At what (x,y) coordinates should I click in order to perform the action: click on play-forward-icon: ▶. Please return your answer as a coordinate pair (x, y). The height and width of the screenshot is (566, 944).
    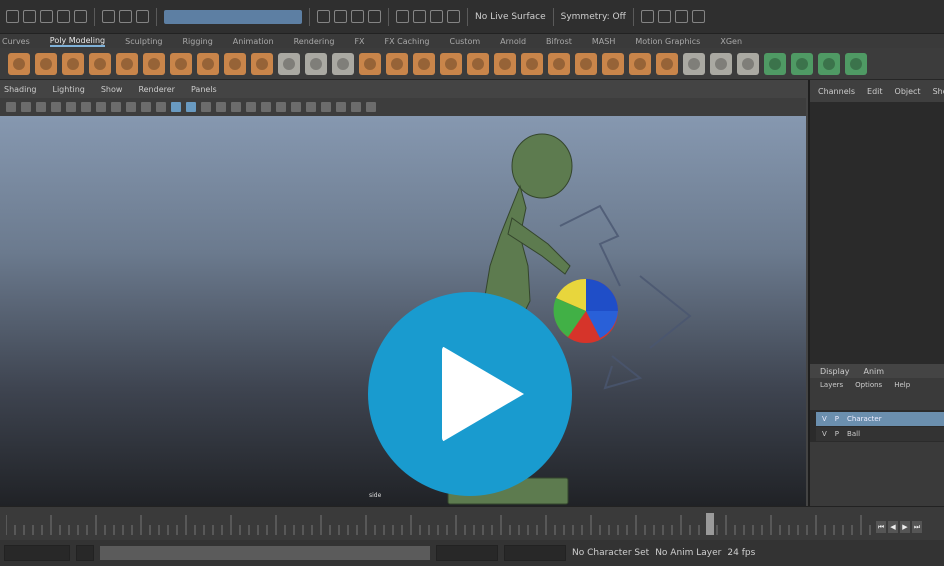
    Looking at the image, I should click on (905, 527).